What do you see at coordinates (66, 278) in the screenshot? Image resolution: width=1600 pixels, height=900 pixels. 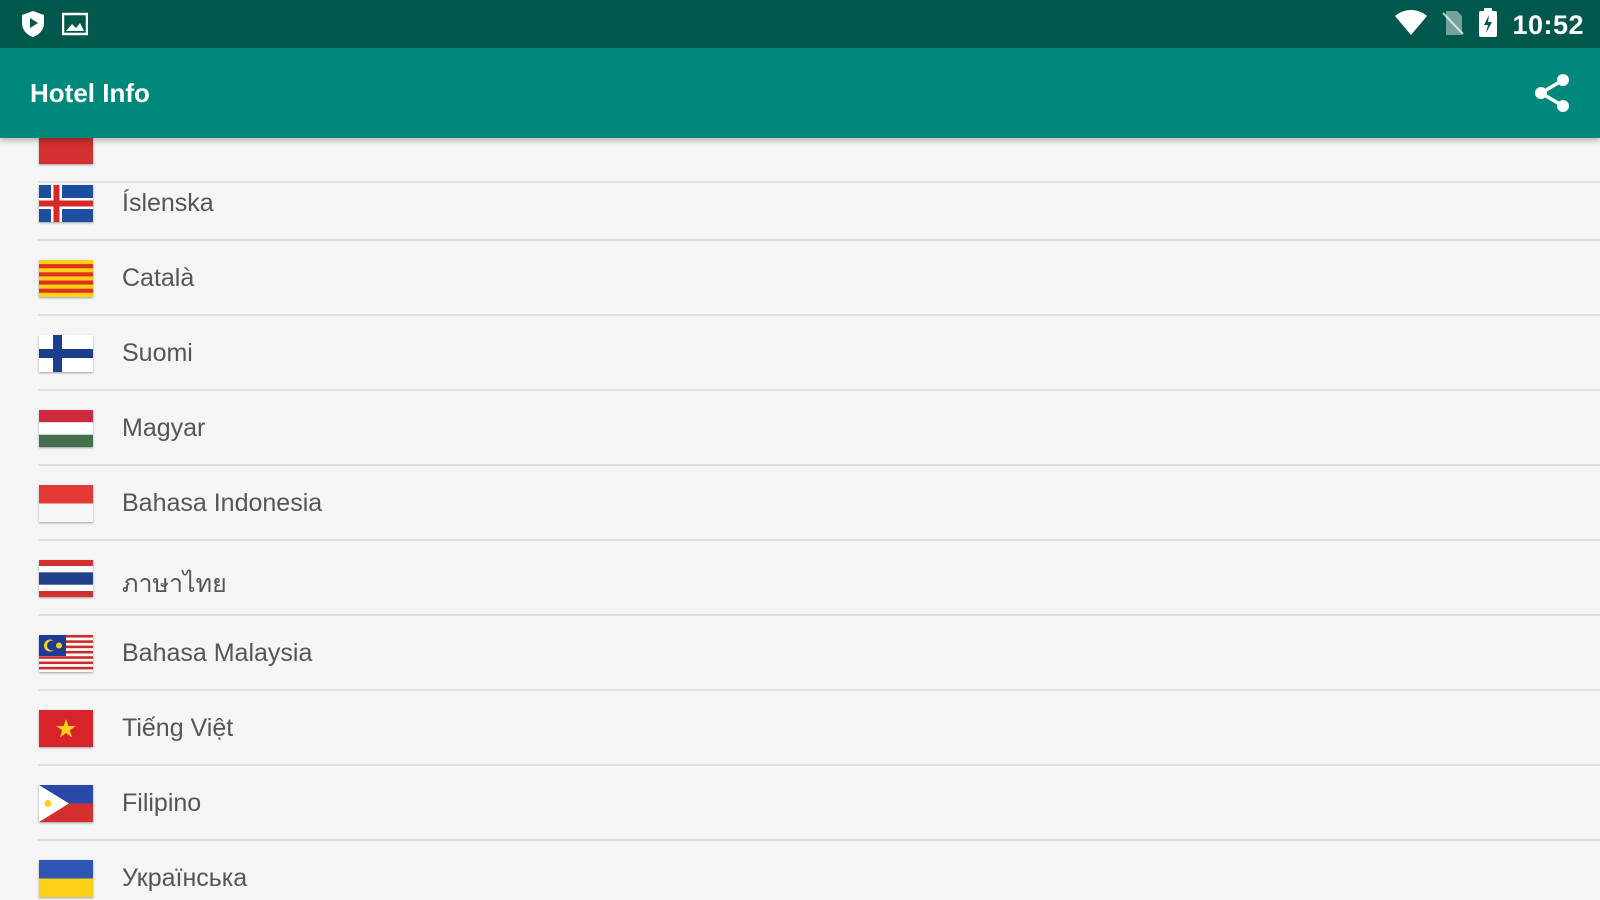 I see `catalonia-flag` at bounding box center [66, 278].